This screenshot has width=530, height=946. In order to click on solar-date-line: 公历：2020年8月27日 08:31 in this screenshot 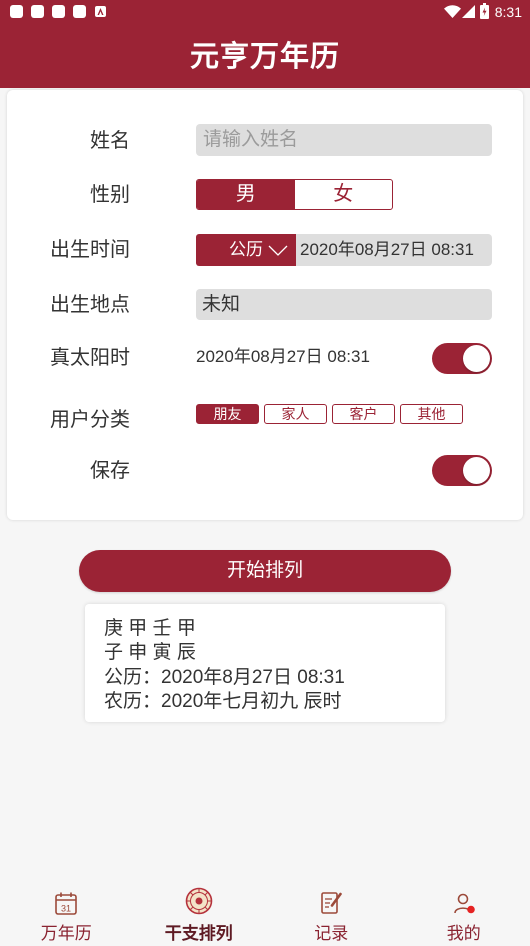, I will do `click(224, 677)`.